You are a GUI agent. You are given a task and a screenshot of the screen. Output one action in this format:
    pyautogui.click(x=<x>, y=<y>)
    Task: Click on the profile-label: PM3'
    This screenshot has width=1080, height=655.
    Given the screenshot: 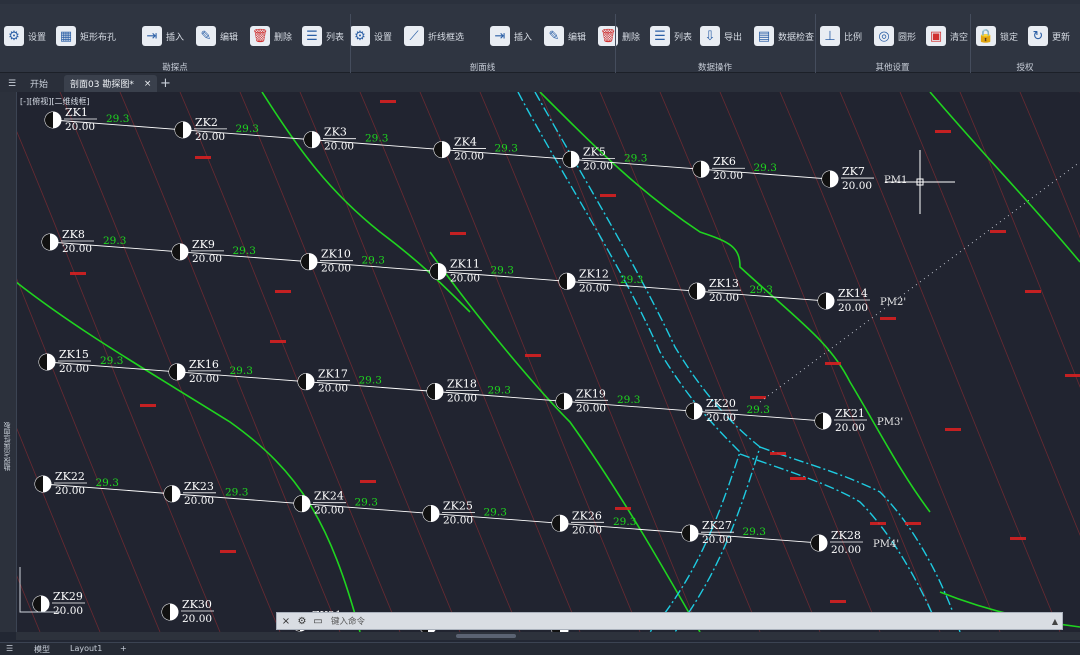 What is the action you would take?
    pyautogui.click(x=890, y=422)
    